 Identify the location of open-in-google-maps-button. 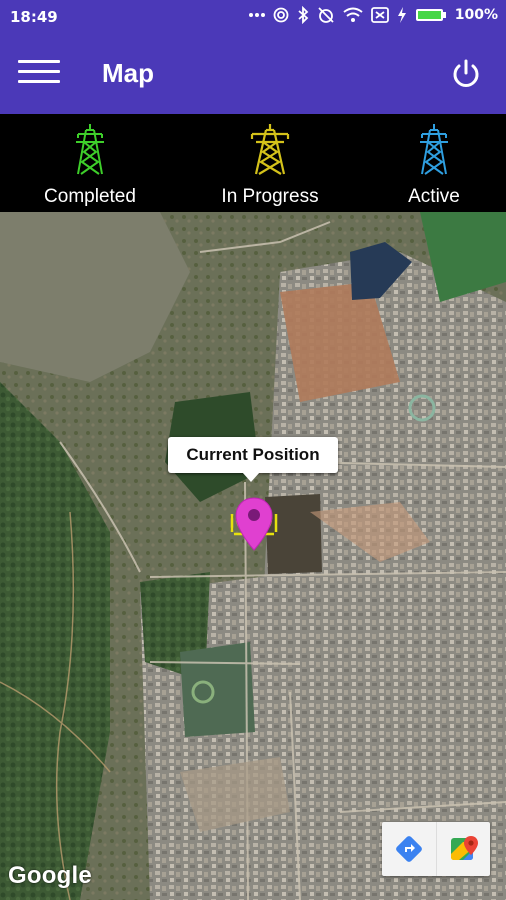
(463, 849).